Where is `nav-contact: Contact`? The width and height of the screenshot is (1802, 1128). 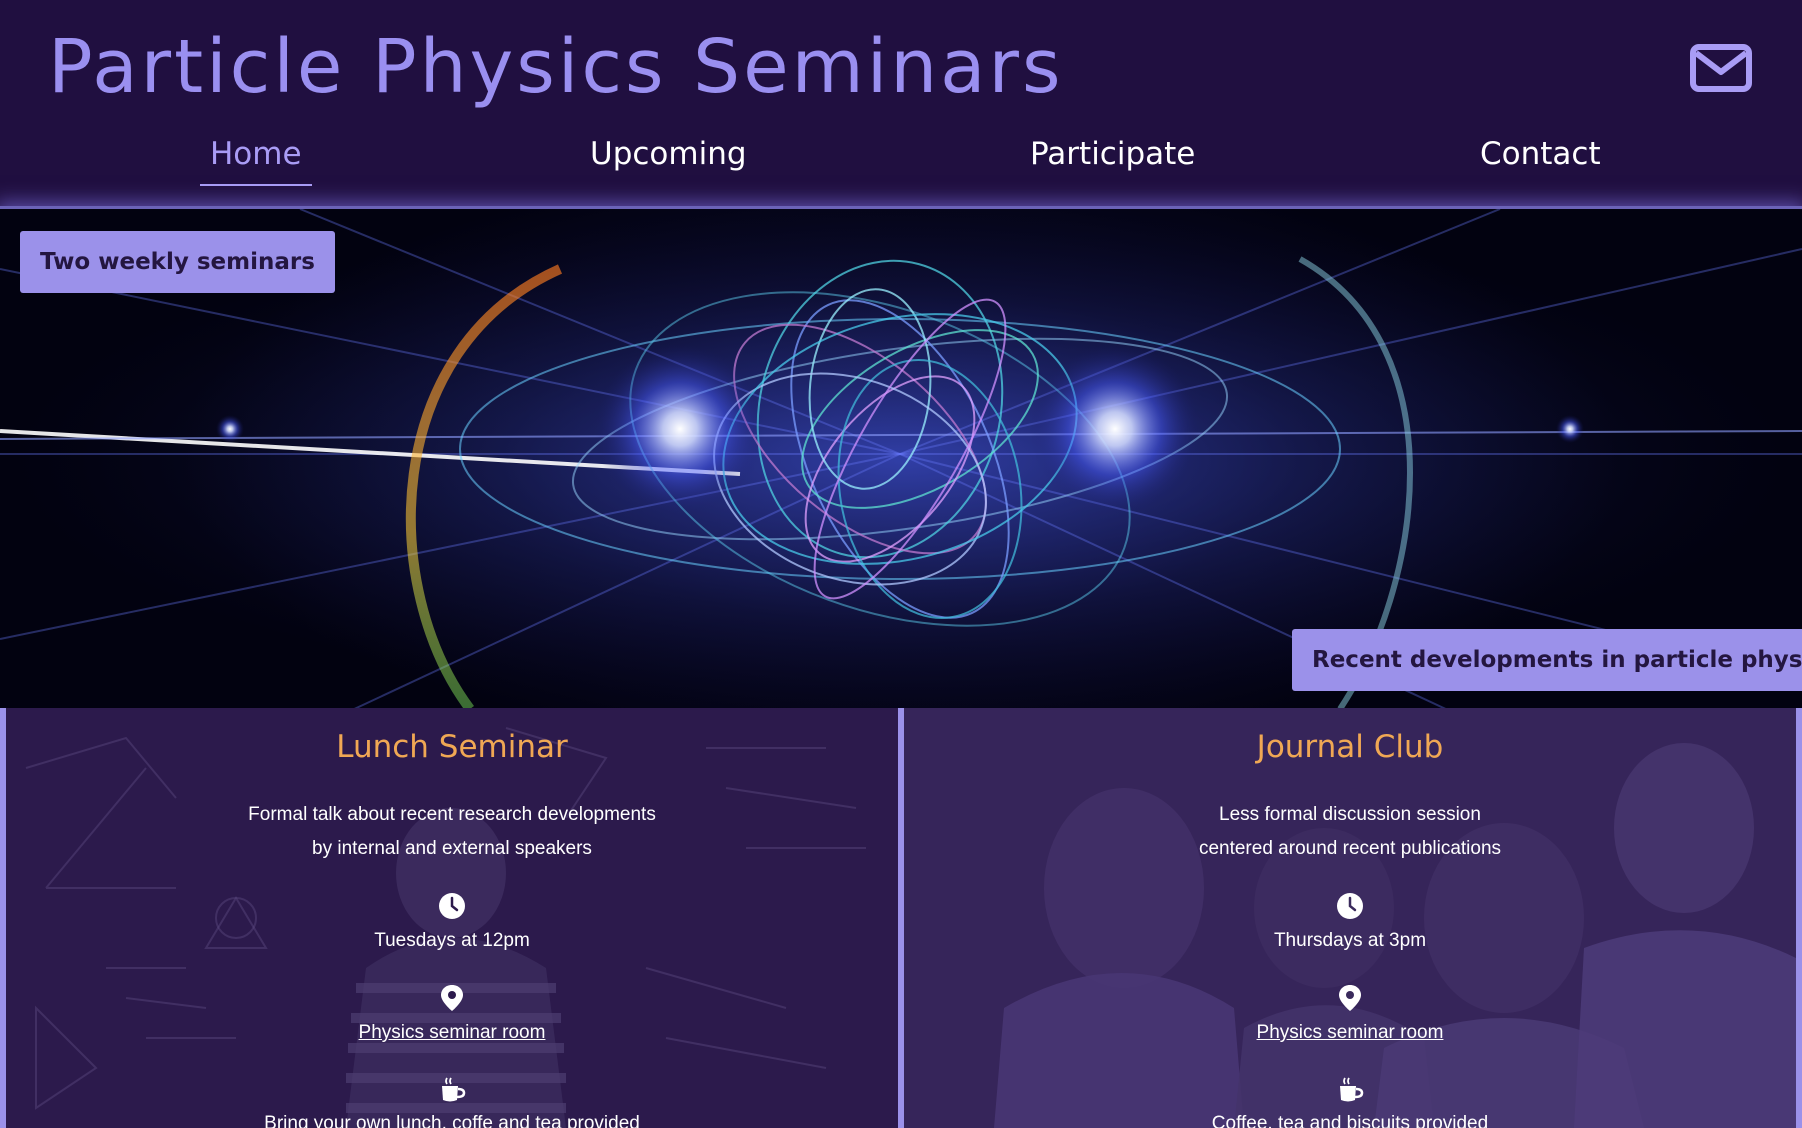
nav-contact: Contact is located at coordinates (1540, 158).